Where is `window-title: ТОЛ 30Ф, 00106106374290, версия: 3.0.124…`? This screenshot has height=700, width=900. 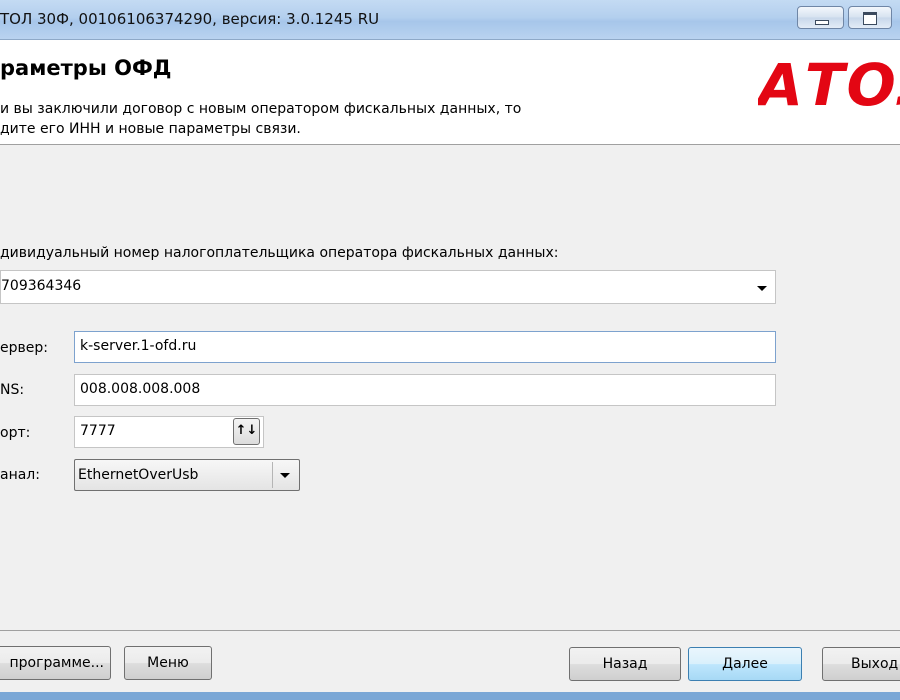 window-title: ТОЛ 30Ф, 00106106374290, версия: 3.0.124… is located at coordinates (190, 19).